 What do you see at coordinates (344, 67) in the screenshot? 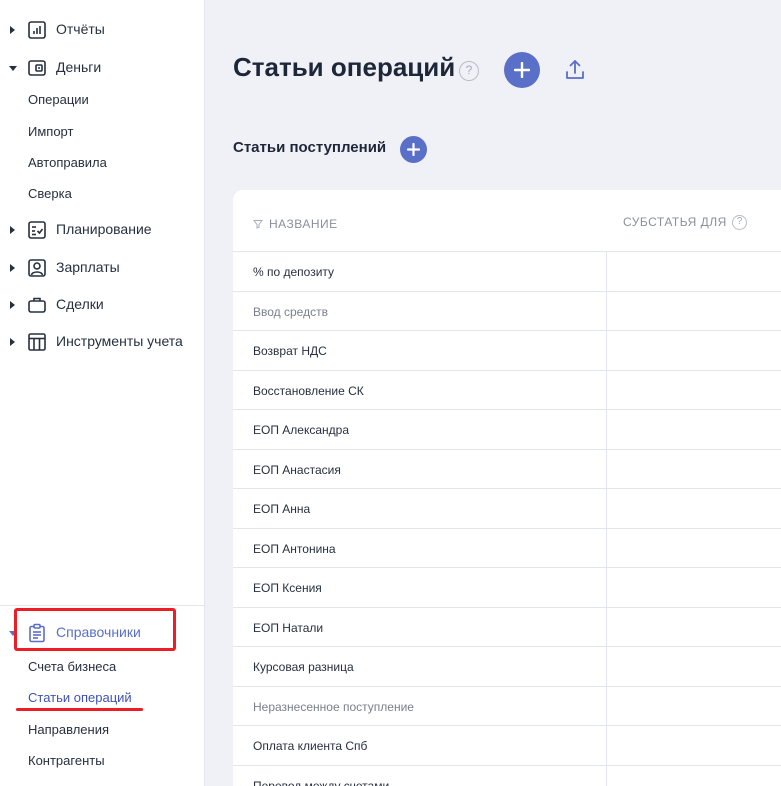
I see `page-title: Статьи операций` at bounding box center [344, 67].